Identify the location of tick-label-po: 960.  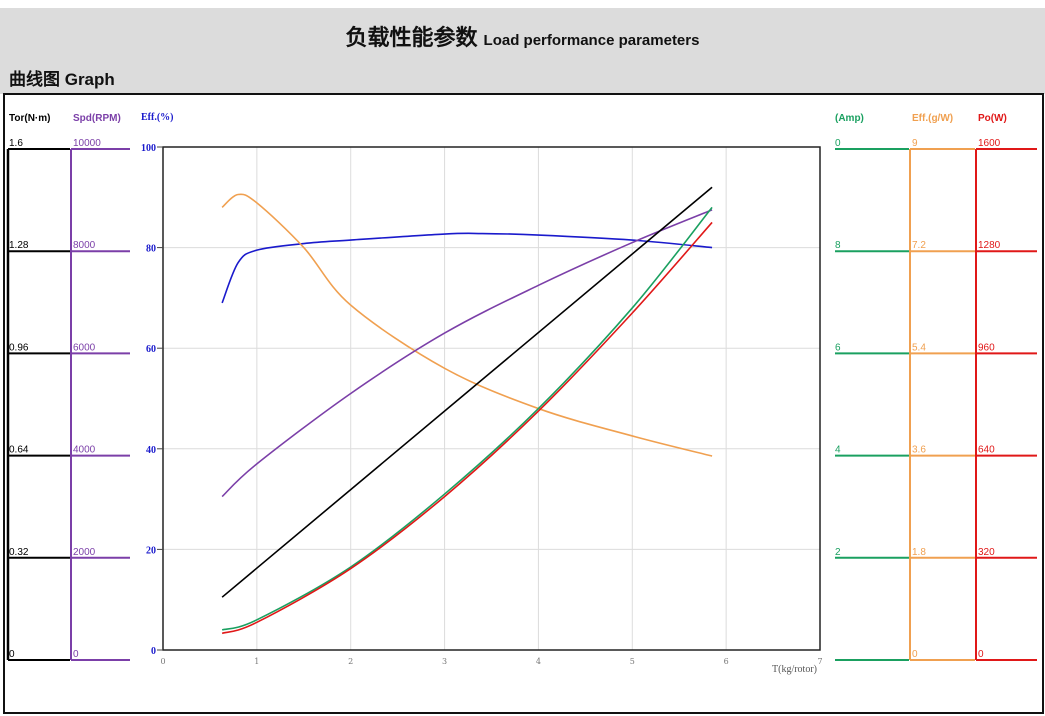
(986, 347).